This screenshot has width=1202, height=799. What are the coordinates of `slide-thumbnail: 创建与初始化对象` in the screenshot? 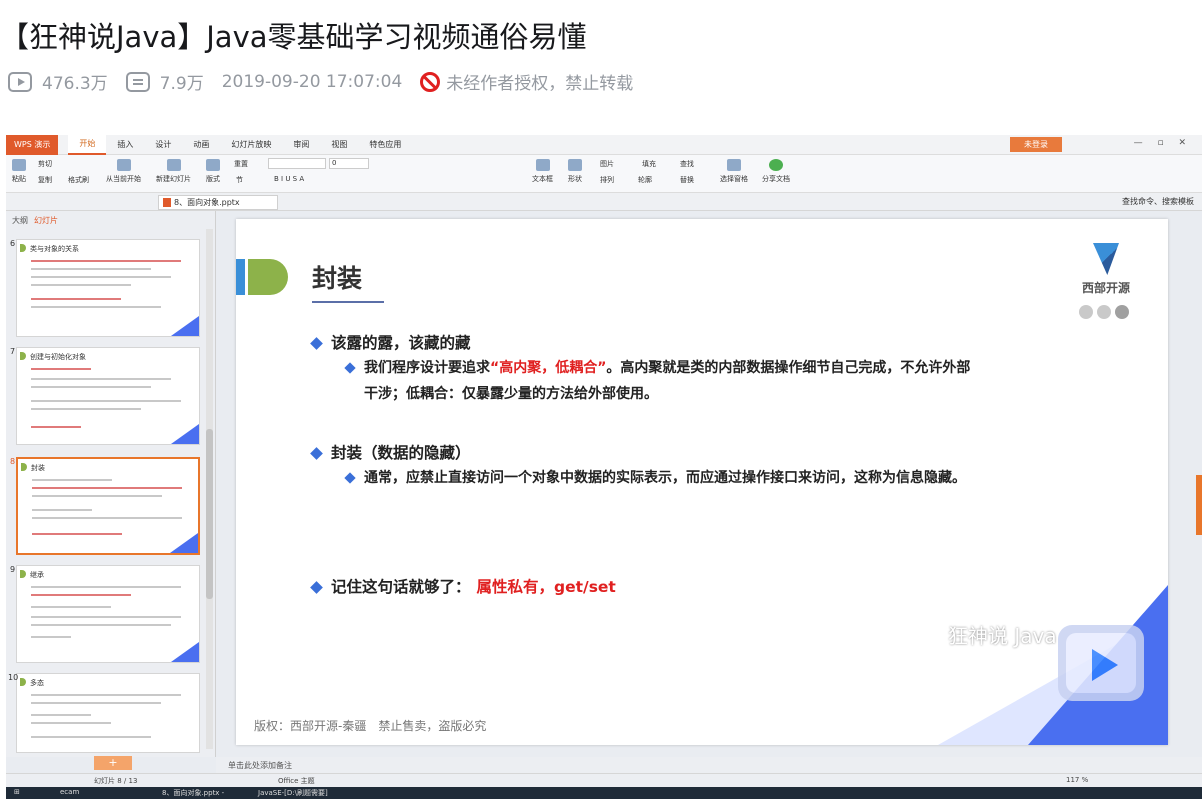 It's located at (108, 396).